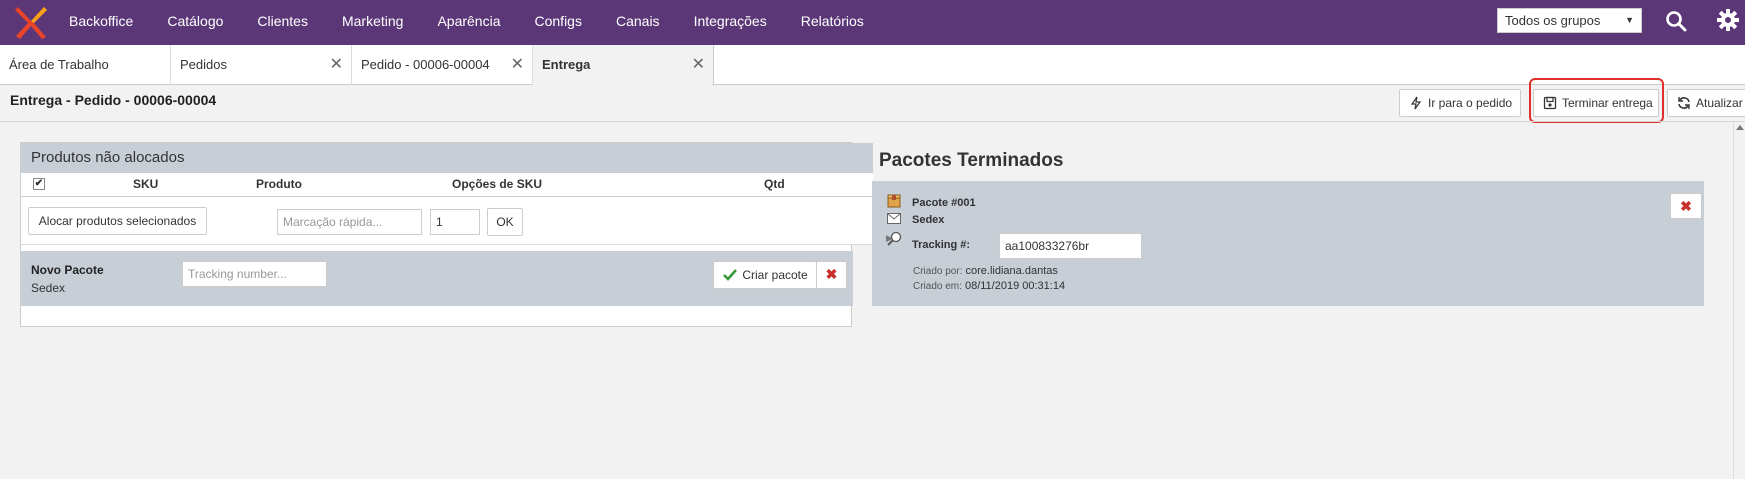 Image resolution: width=1745 pixels, height=479 pixels. I want to click on created-at-value: 08/11/2019 00:31:14, so click(1015, 286).